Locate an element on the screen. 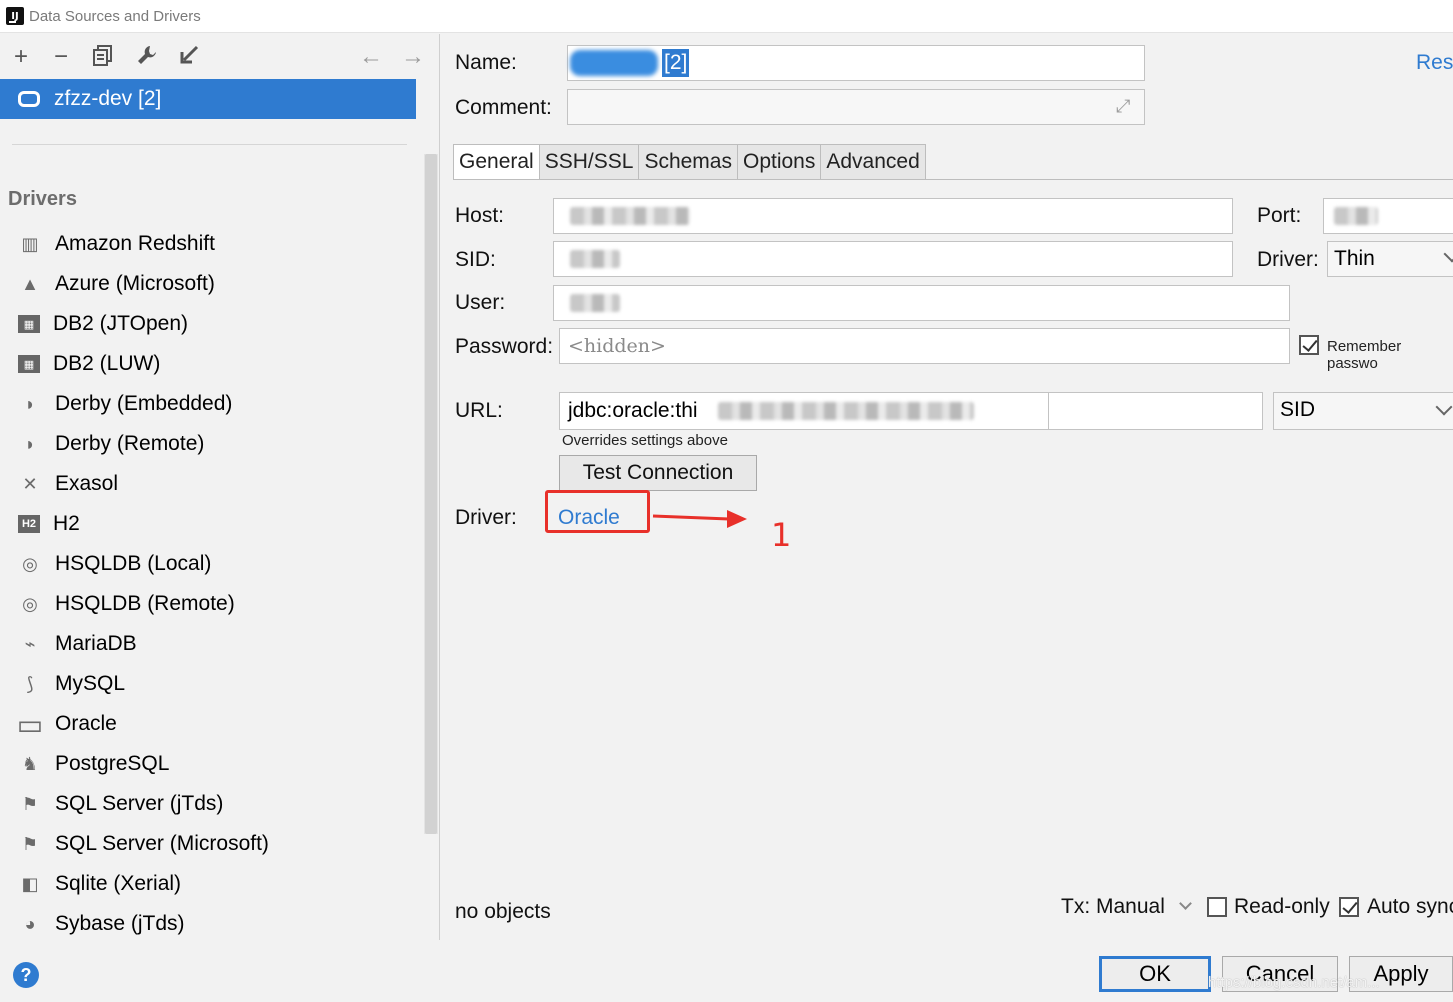  autosync-checkbox is located at coordinates (1349, 907).